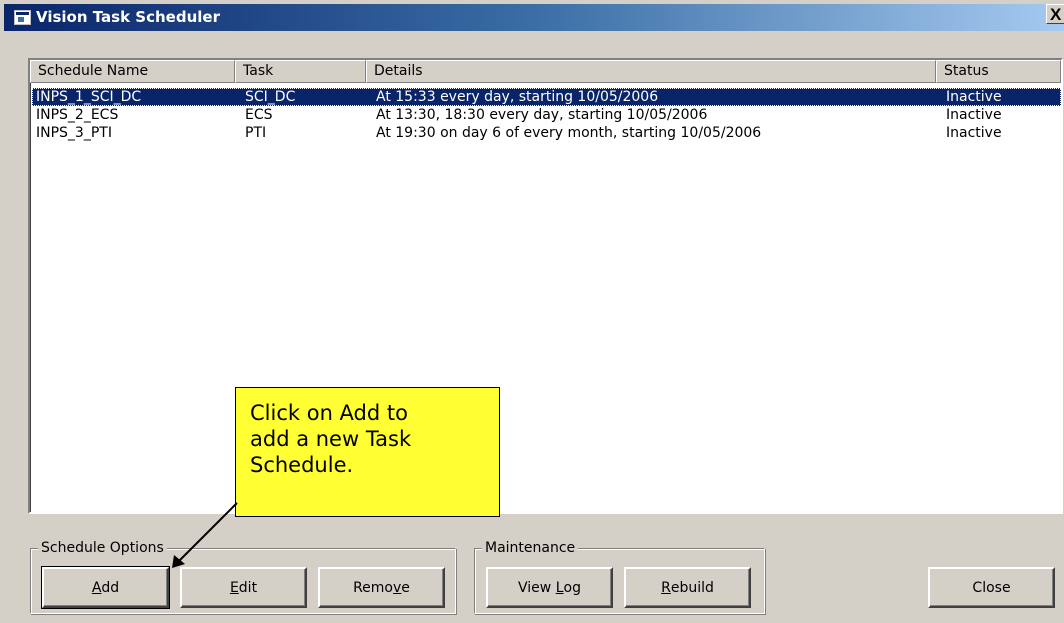  What do you see at coordinates (128, 17) in the screenshot?
I see `window-title: Vision Task Scheduler` at bounding box center [128, 17].